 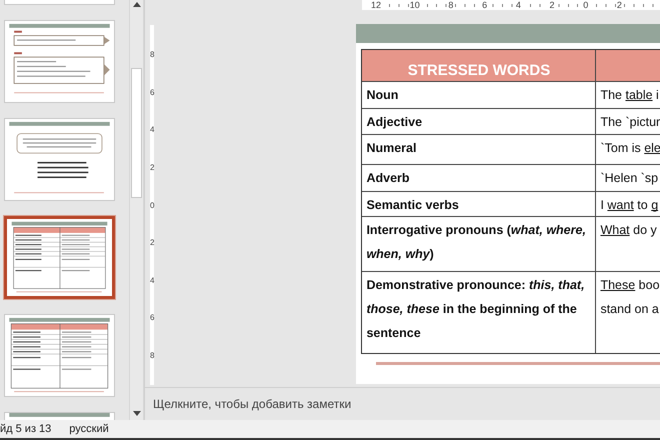 What do you see at coordinates (479, 204) in the screenshot?
I see `table-cell: Semantic verbs` at bounding box center [479, 204].